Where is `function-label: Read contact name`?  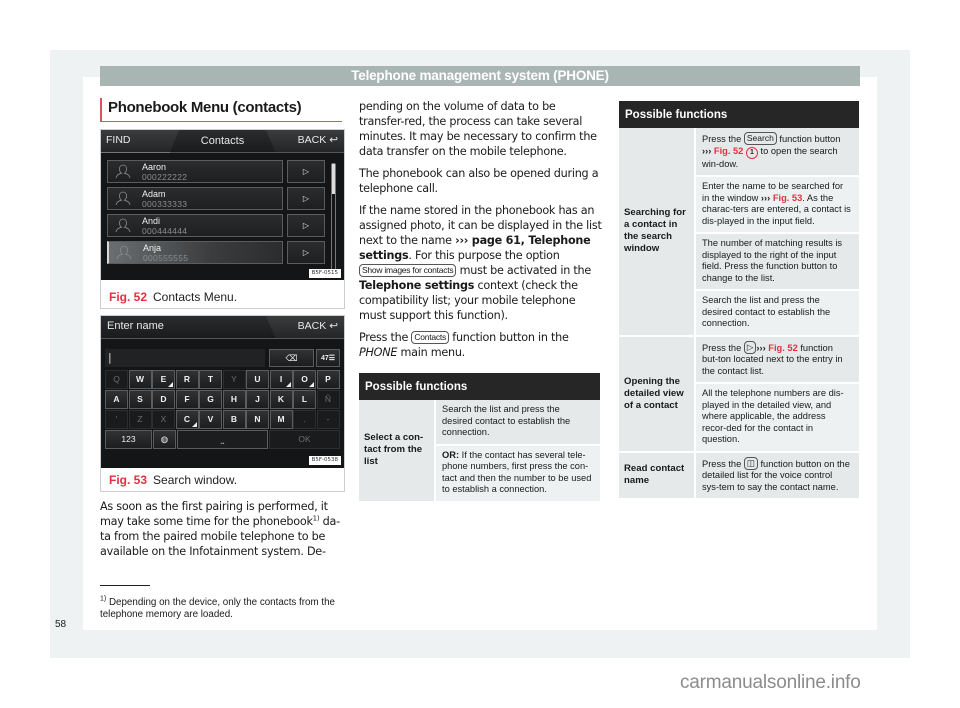 function-label: Read contact name is located at coordinates (657, 476).